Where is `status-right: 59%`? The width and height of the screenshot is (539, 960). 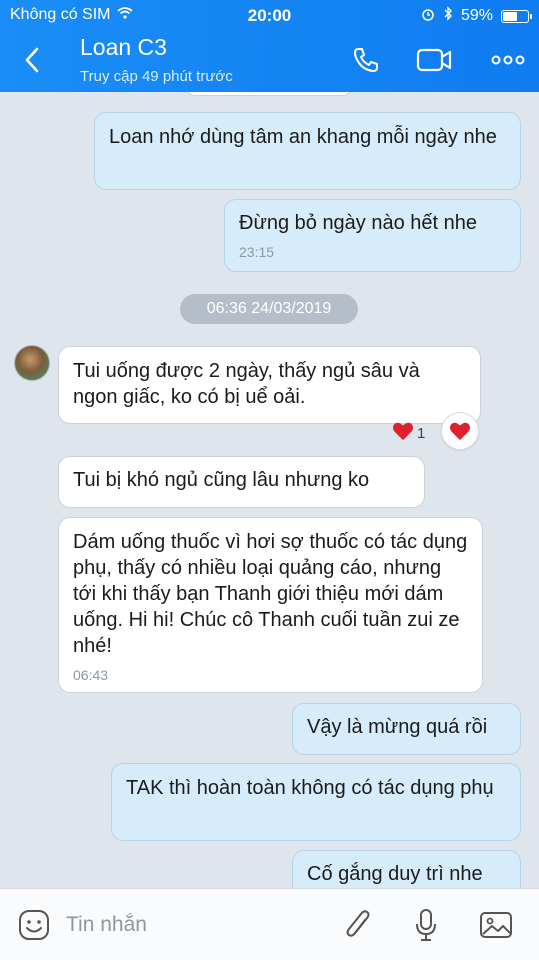
status-right: 59% is located at coordinates (476, 16).